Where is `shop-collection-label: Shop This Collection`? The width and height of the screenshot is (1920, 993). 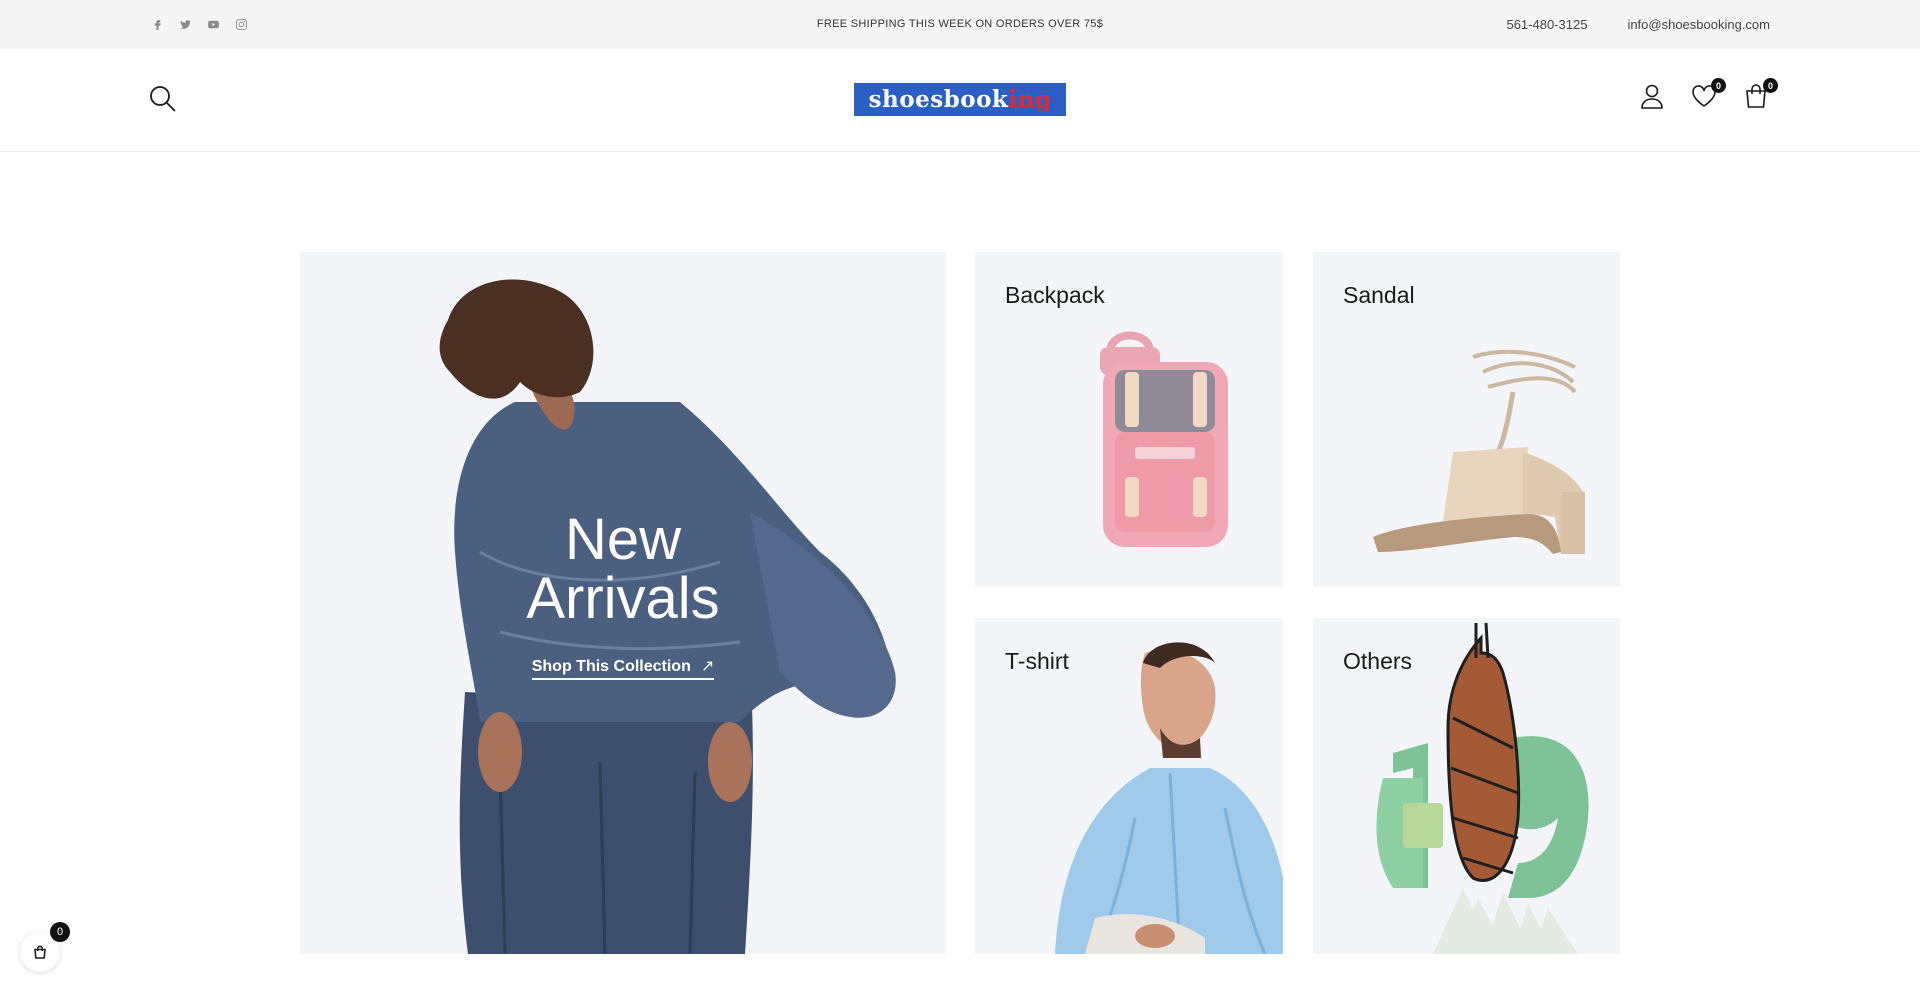 shop-collection-label: Shop This Collection is located at coordinates (611, 667).